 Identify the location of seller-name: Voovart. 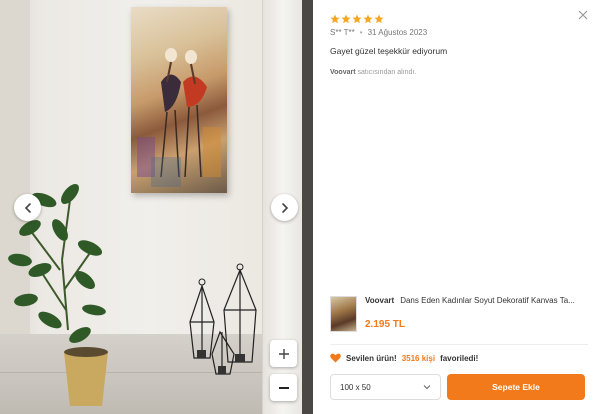
(343, 72).